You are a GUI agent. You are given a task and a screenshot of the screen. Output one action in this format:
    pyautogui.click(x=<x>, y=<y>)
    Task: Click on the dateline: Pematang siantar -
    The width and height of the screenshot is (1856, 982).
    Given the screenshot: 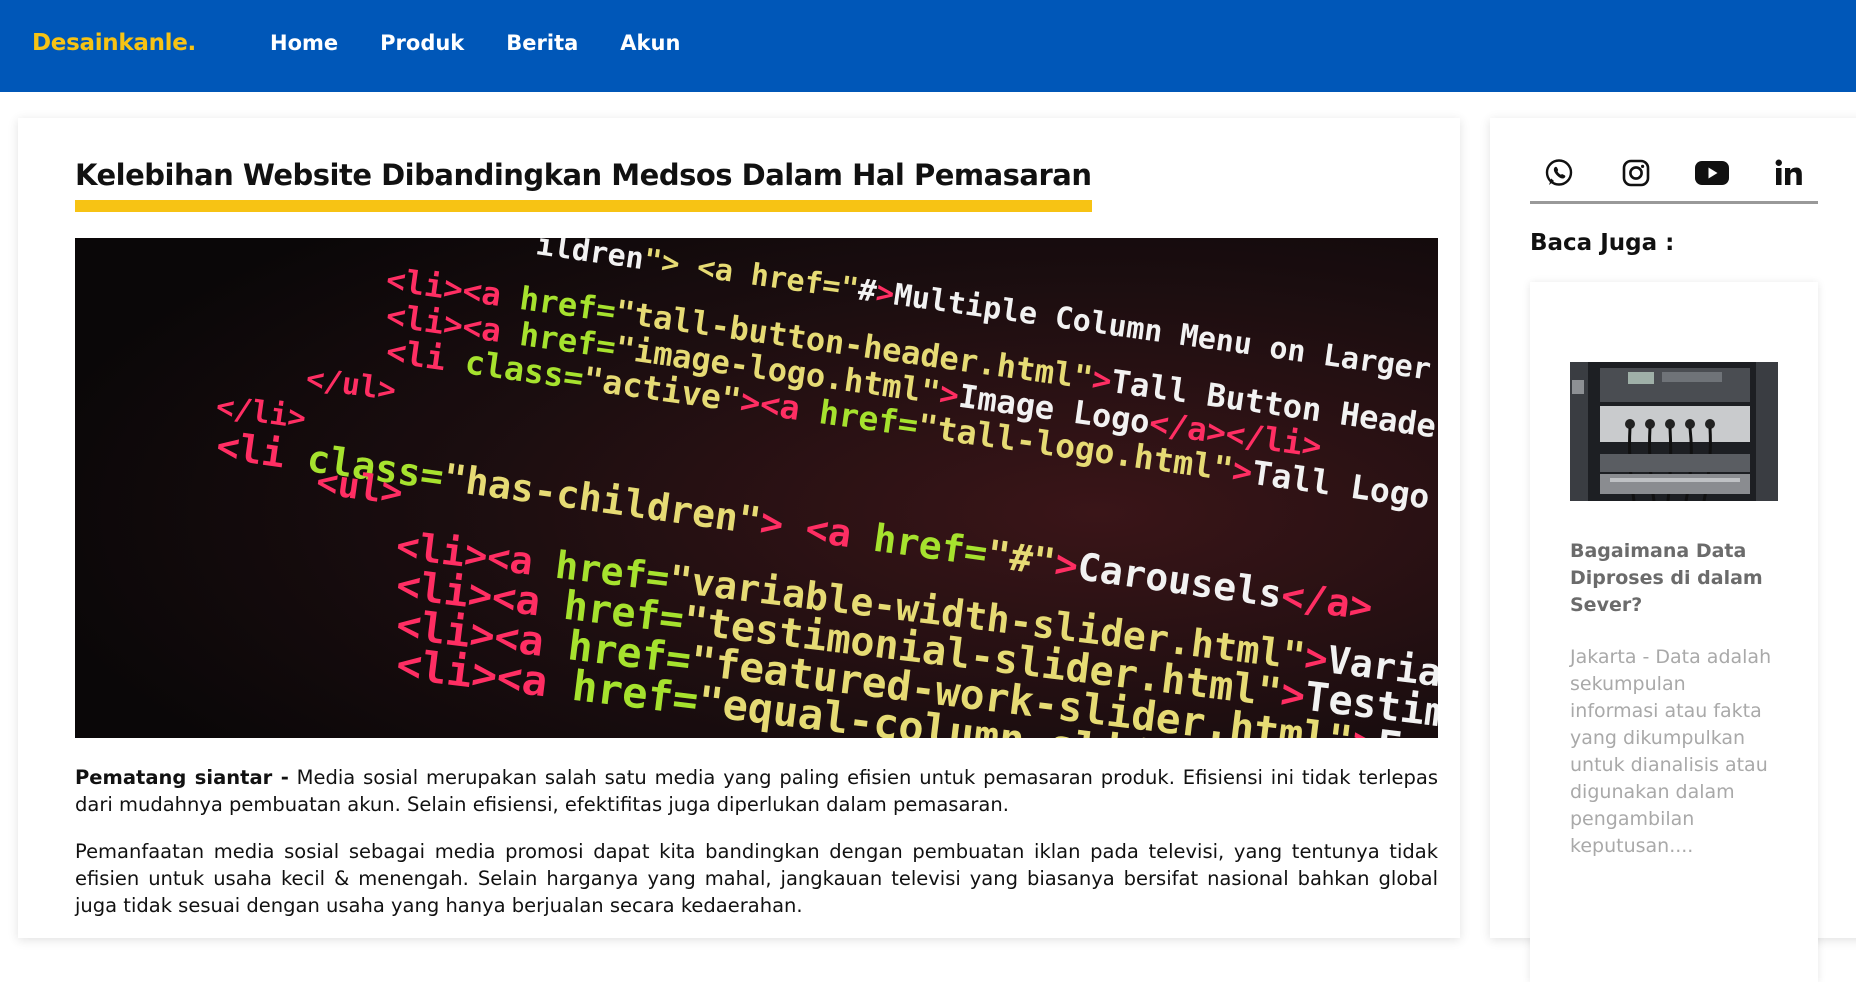 What is the action you would take?
    pyautogui.click(x=182, y=777)
    